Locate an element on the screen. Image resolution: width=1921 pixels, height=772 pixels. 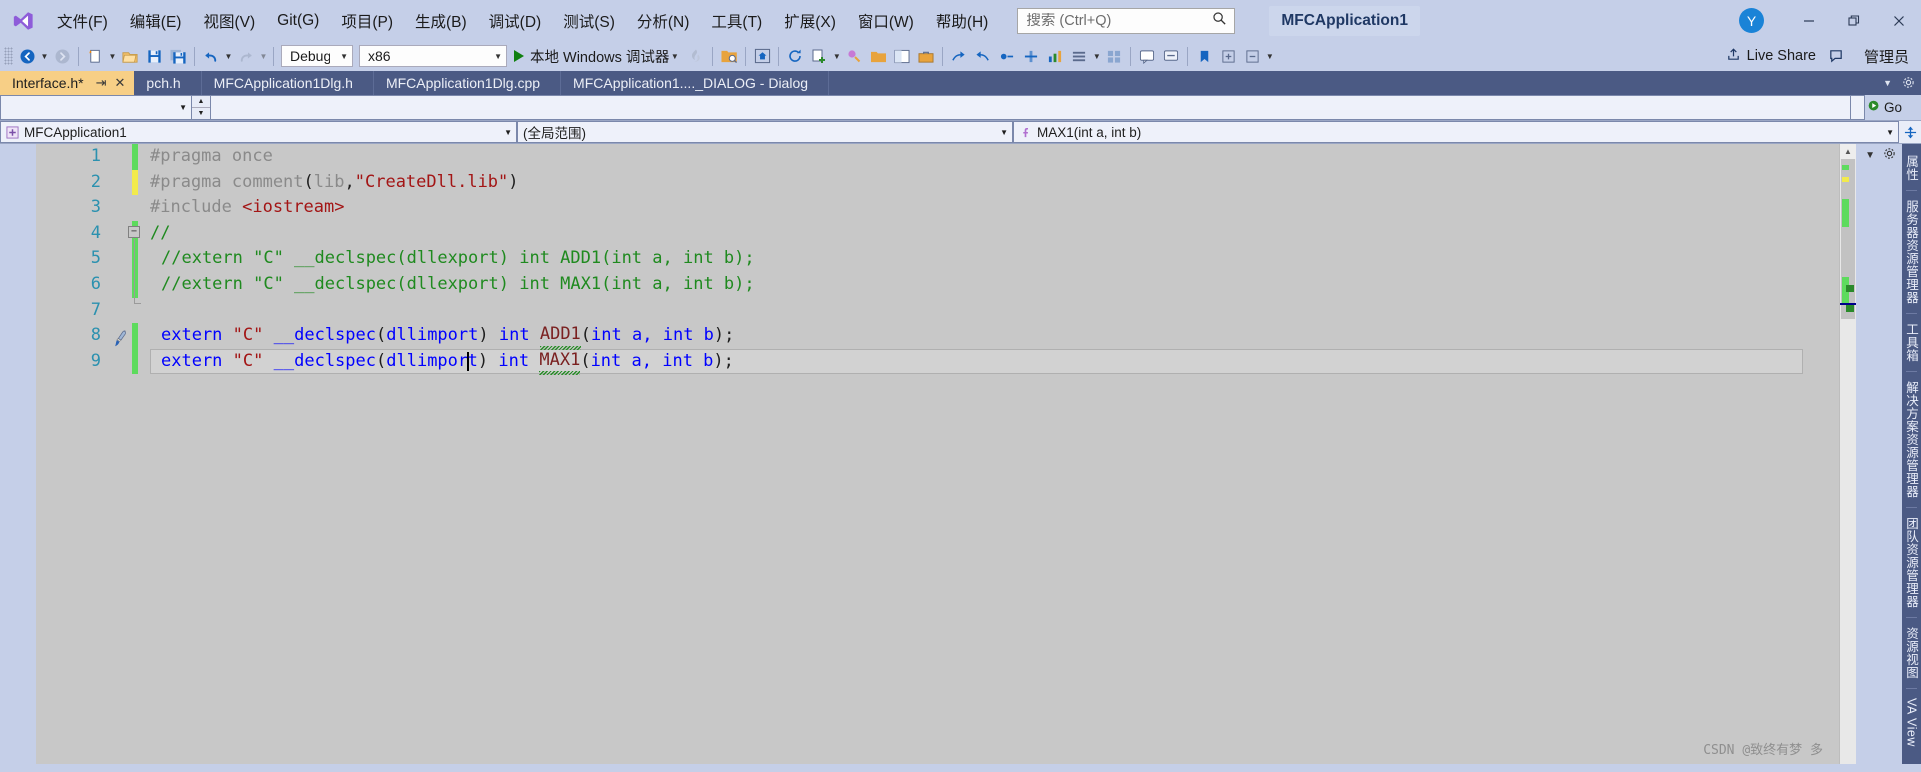
menu-analyze: 分析(N) is located at coordinates (663, 21).